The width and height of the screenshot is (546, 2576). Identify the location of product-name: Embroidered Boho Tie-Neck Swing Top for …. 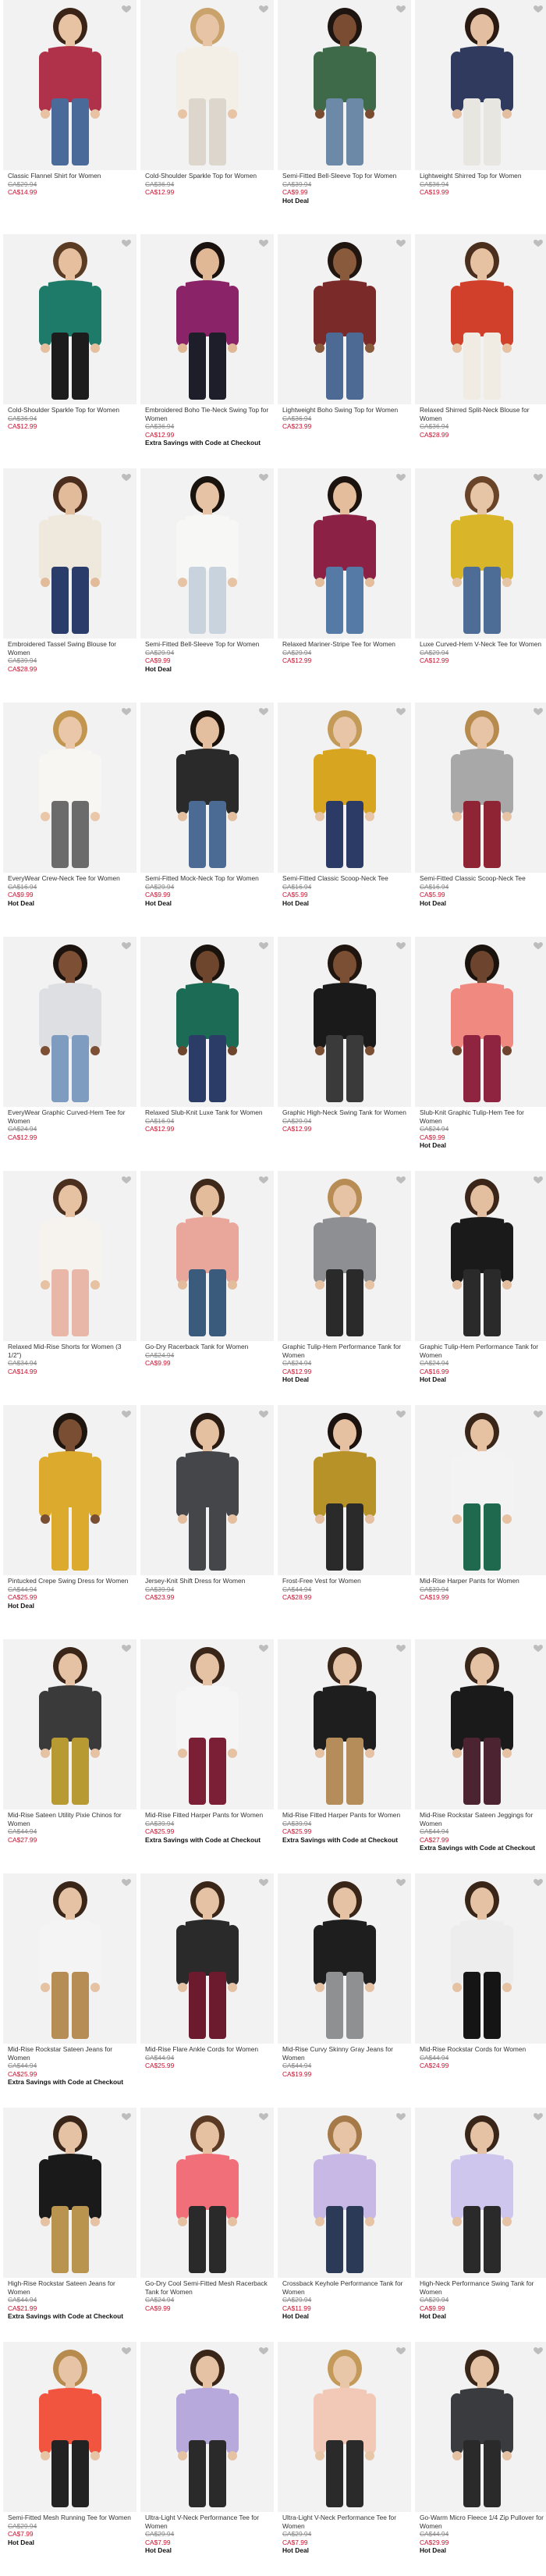
(208, 414).